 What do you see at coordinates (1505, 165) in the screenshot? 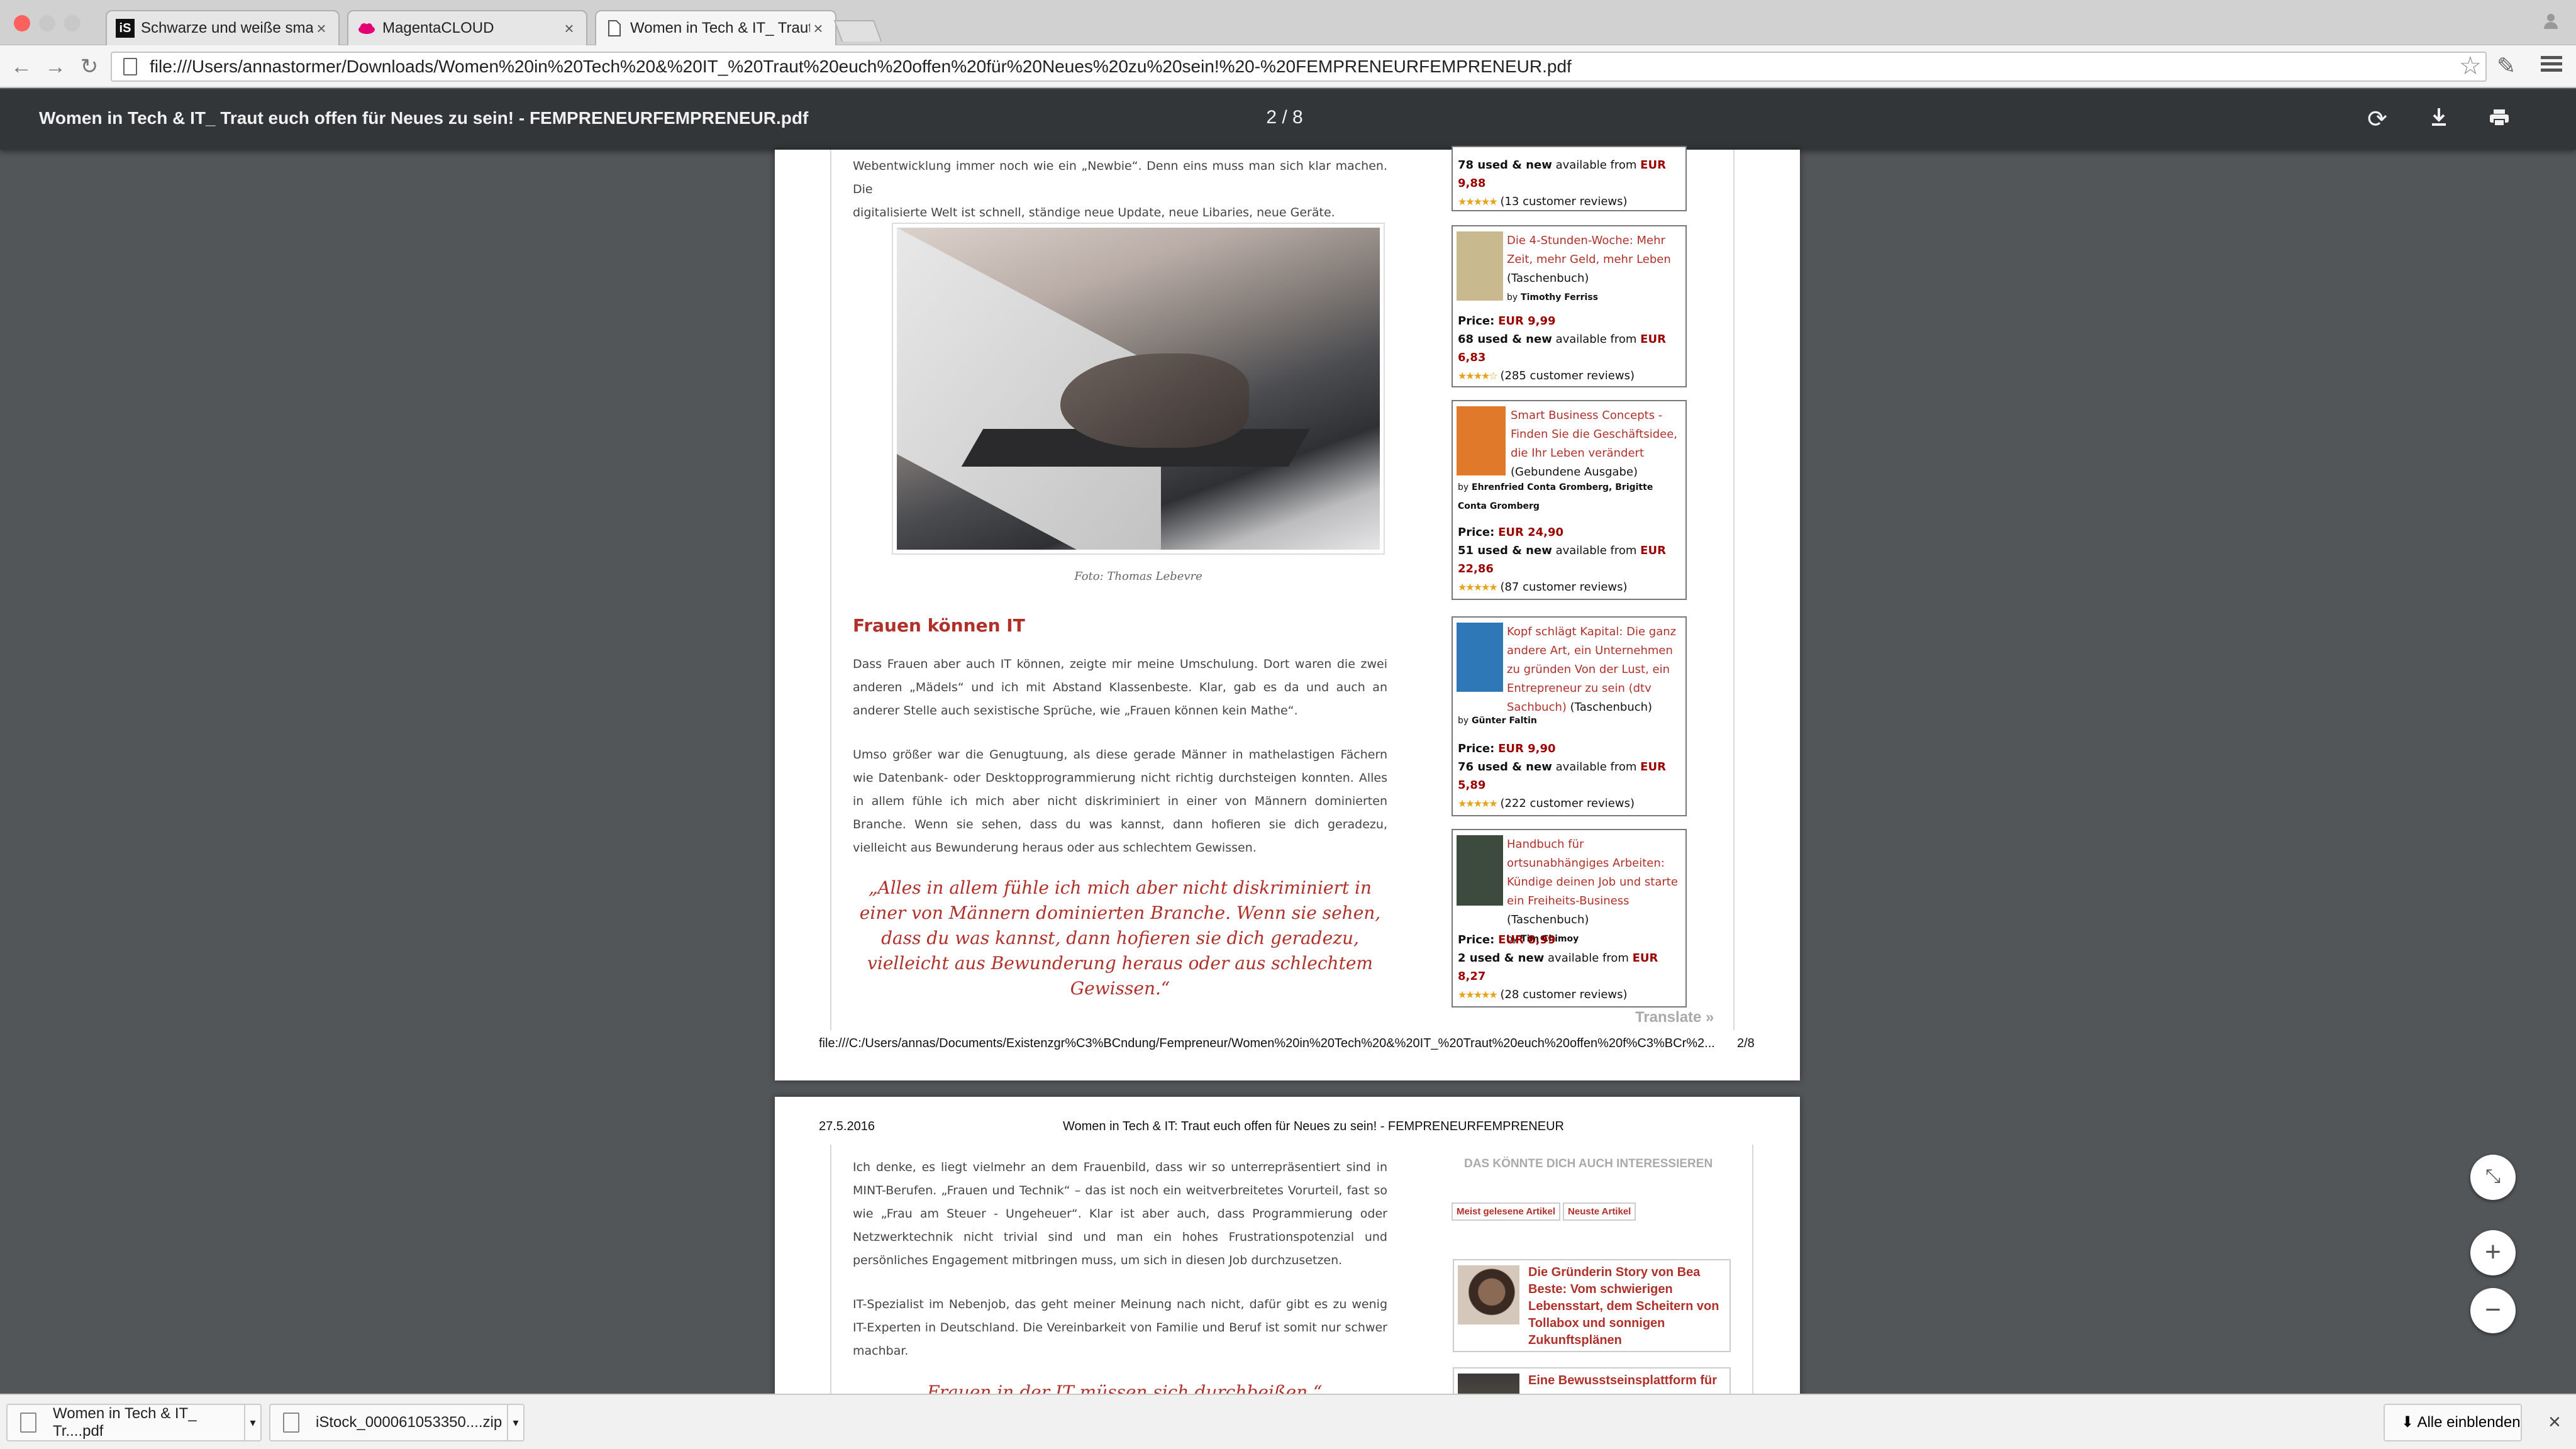
I see `used-count: 78 used & new` at bounding box center [1505, 165].